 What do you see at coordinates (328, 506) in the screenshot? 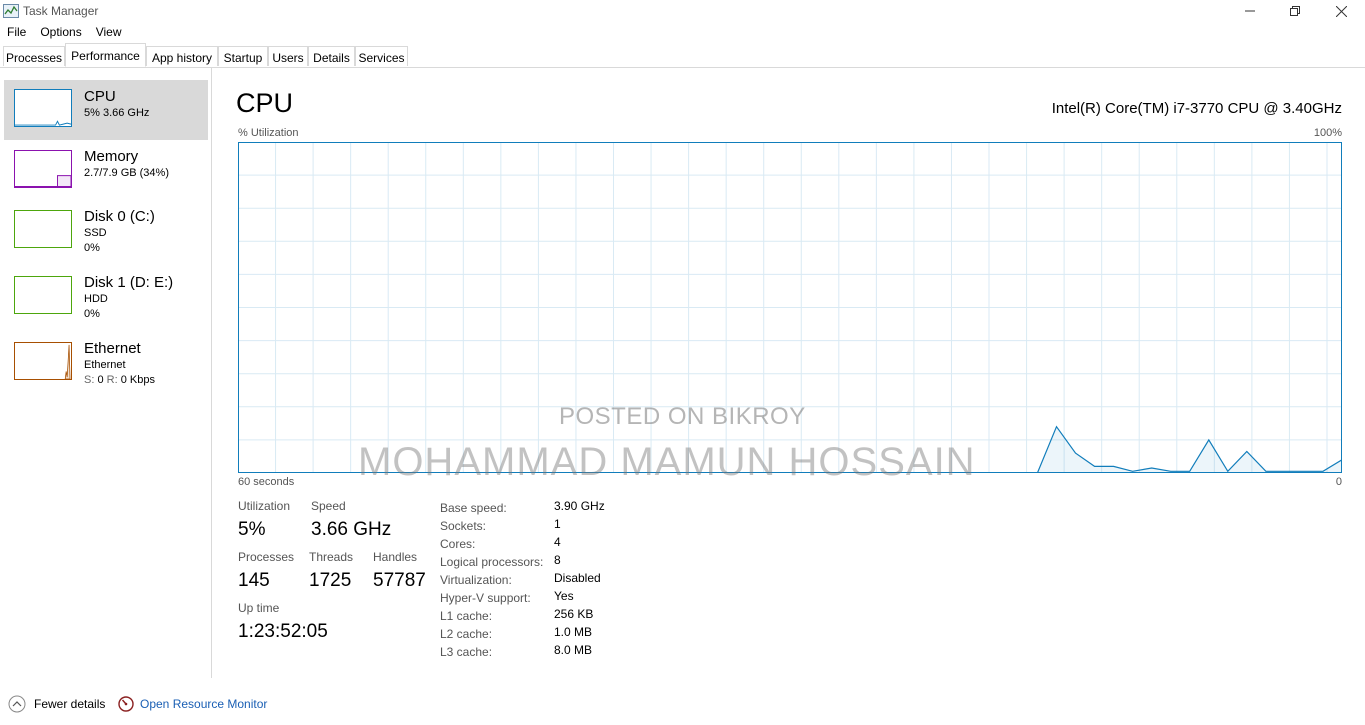
I see `speed-label: Speed` at bounding box center [328, 506].